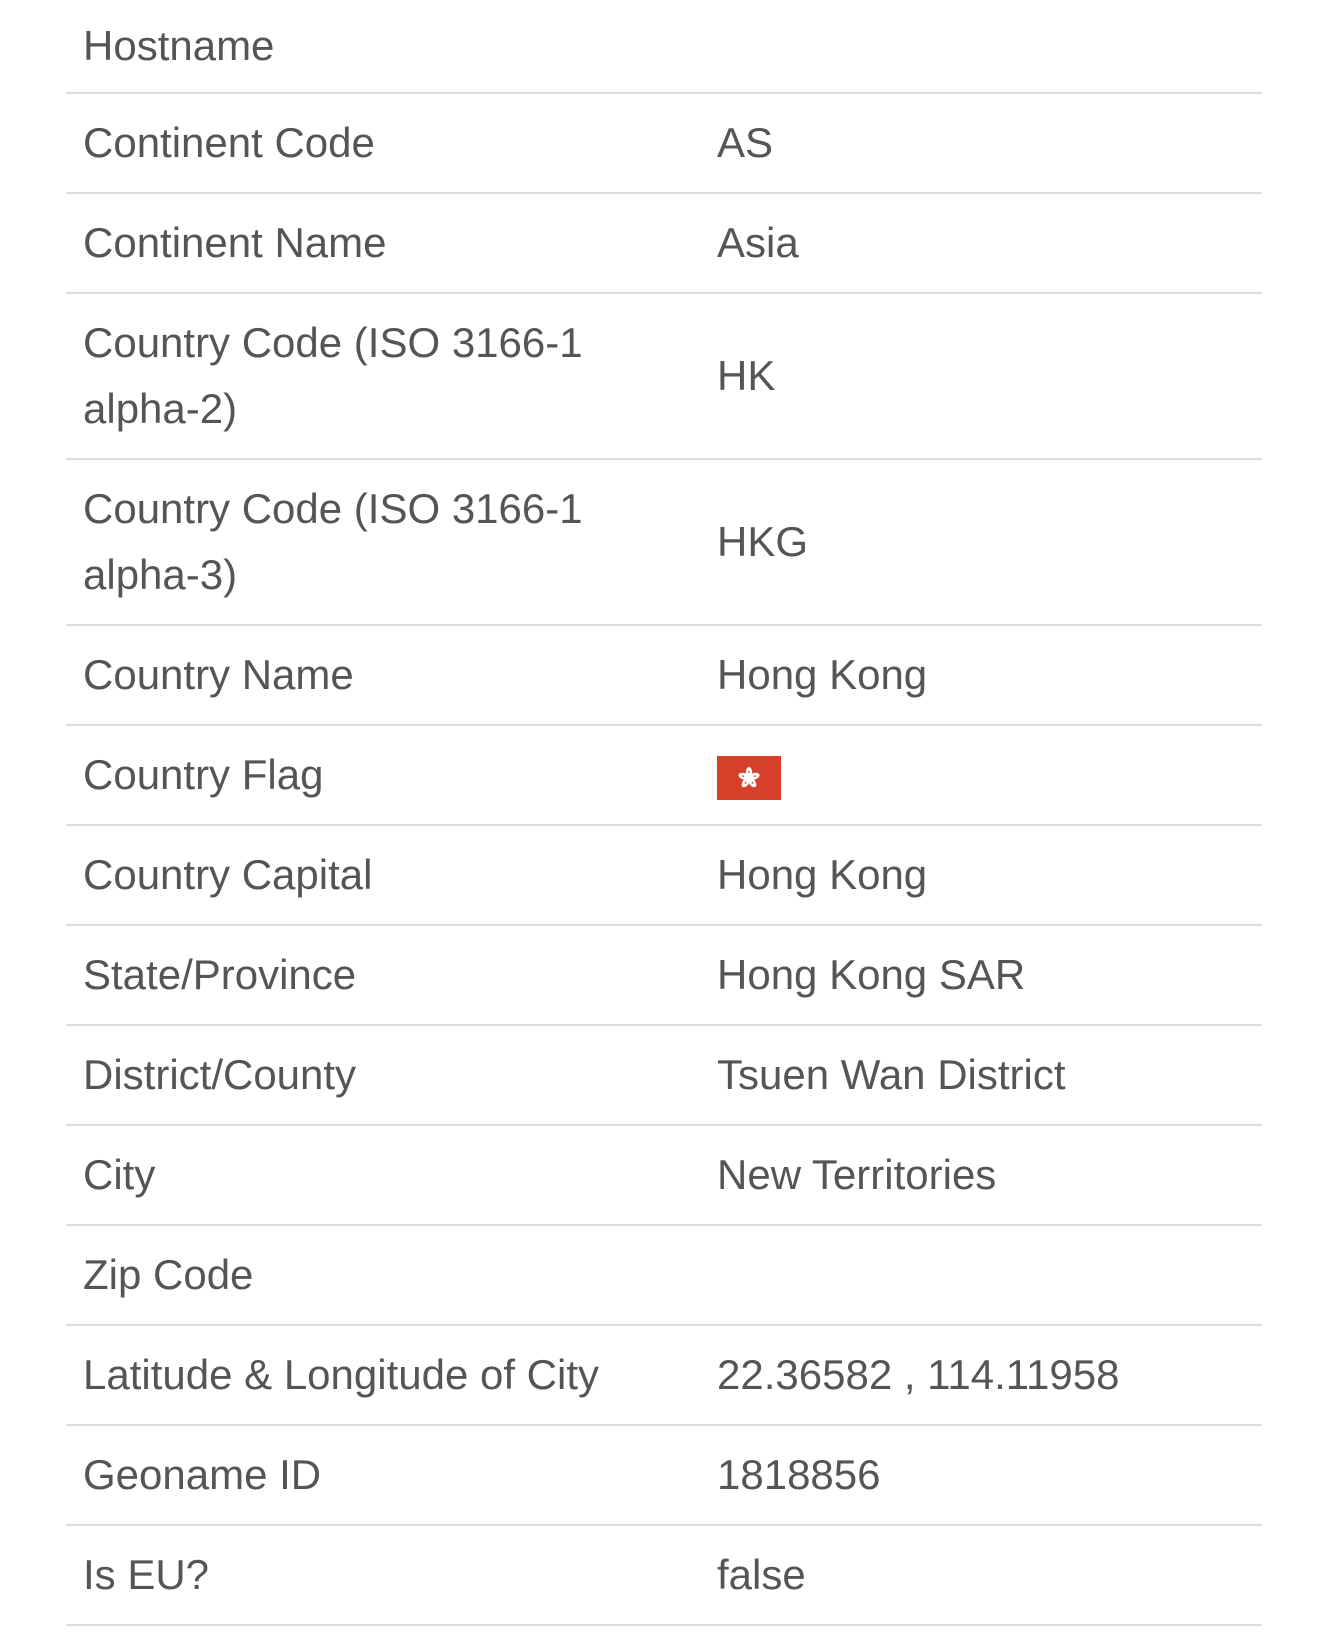  I want to click on table-row-hostname: Hostname, so click(664, 47).